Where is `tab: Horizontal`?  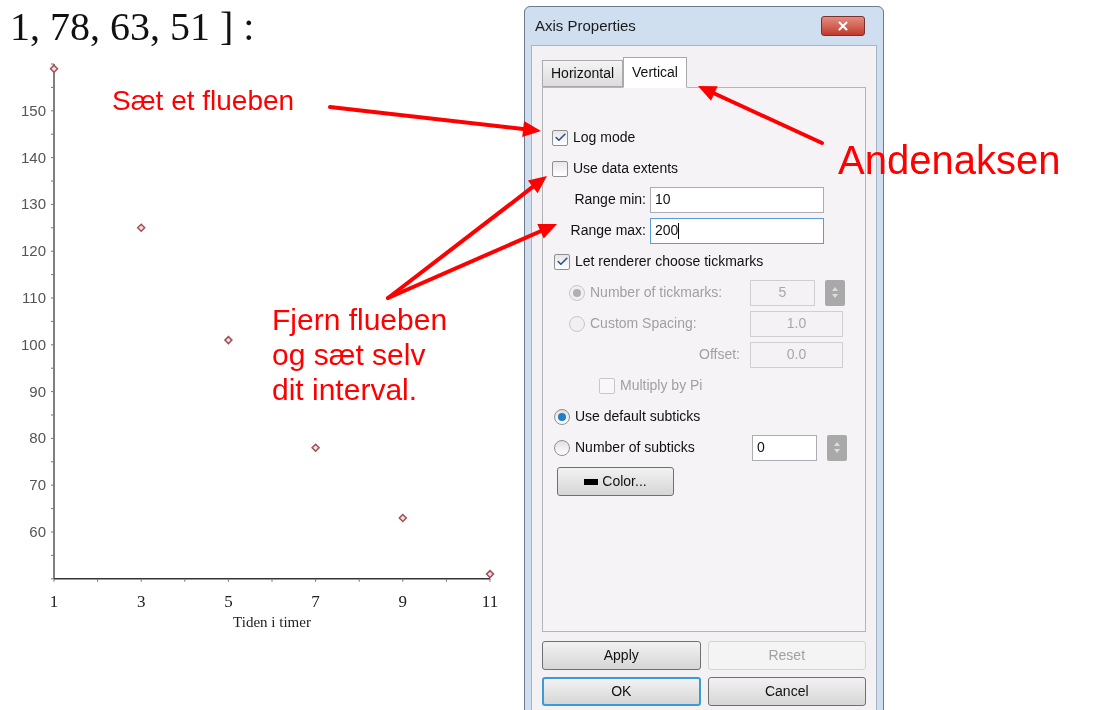 tab: Horizontal is located at coordinates (583, 73).